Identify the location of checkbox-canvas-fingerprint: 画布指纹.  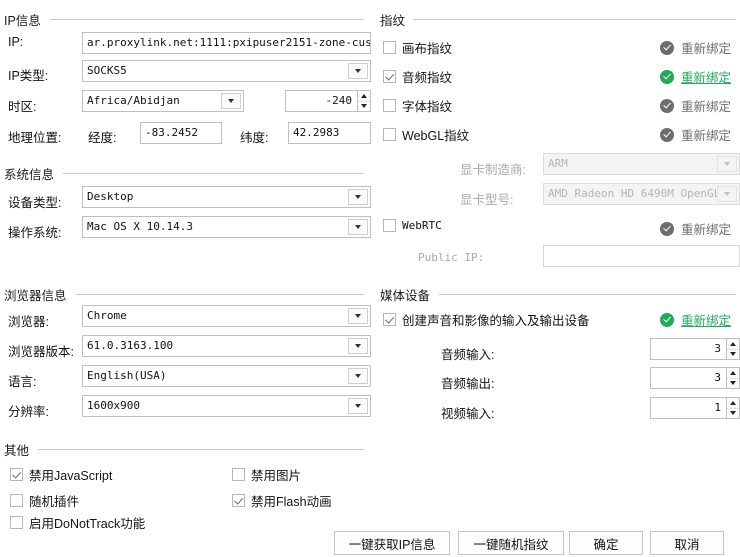
(417, 47).